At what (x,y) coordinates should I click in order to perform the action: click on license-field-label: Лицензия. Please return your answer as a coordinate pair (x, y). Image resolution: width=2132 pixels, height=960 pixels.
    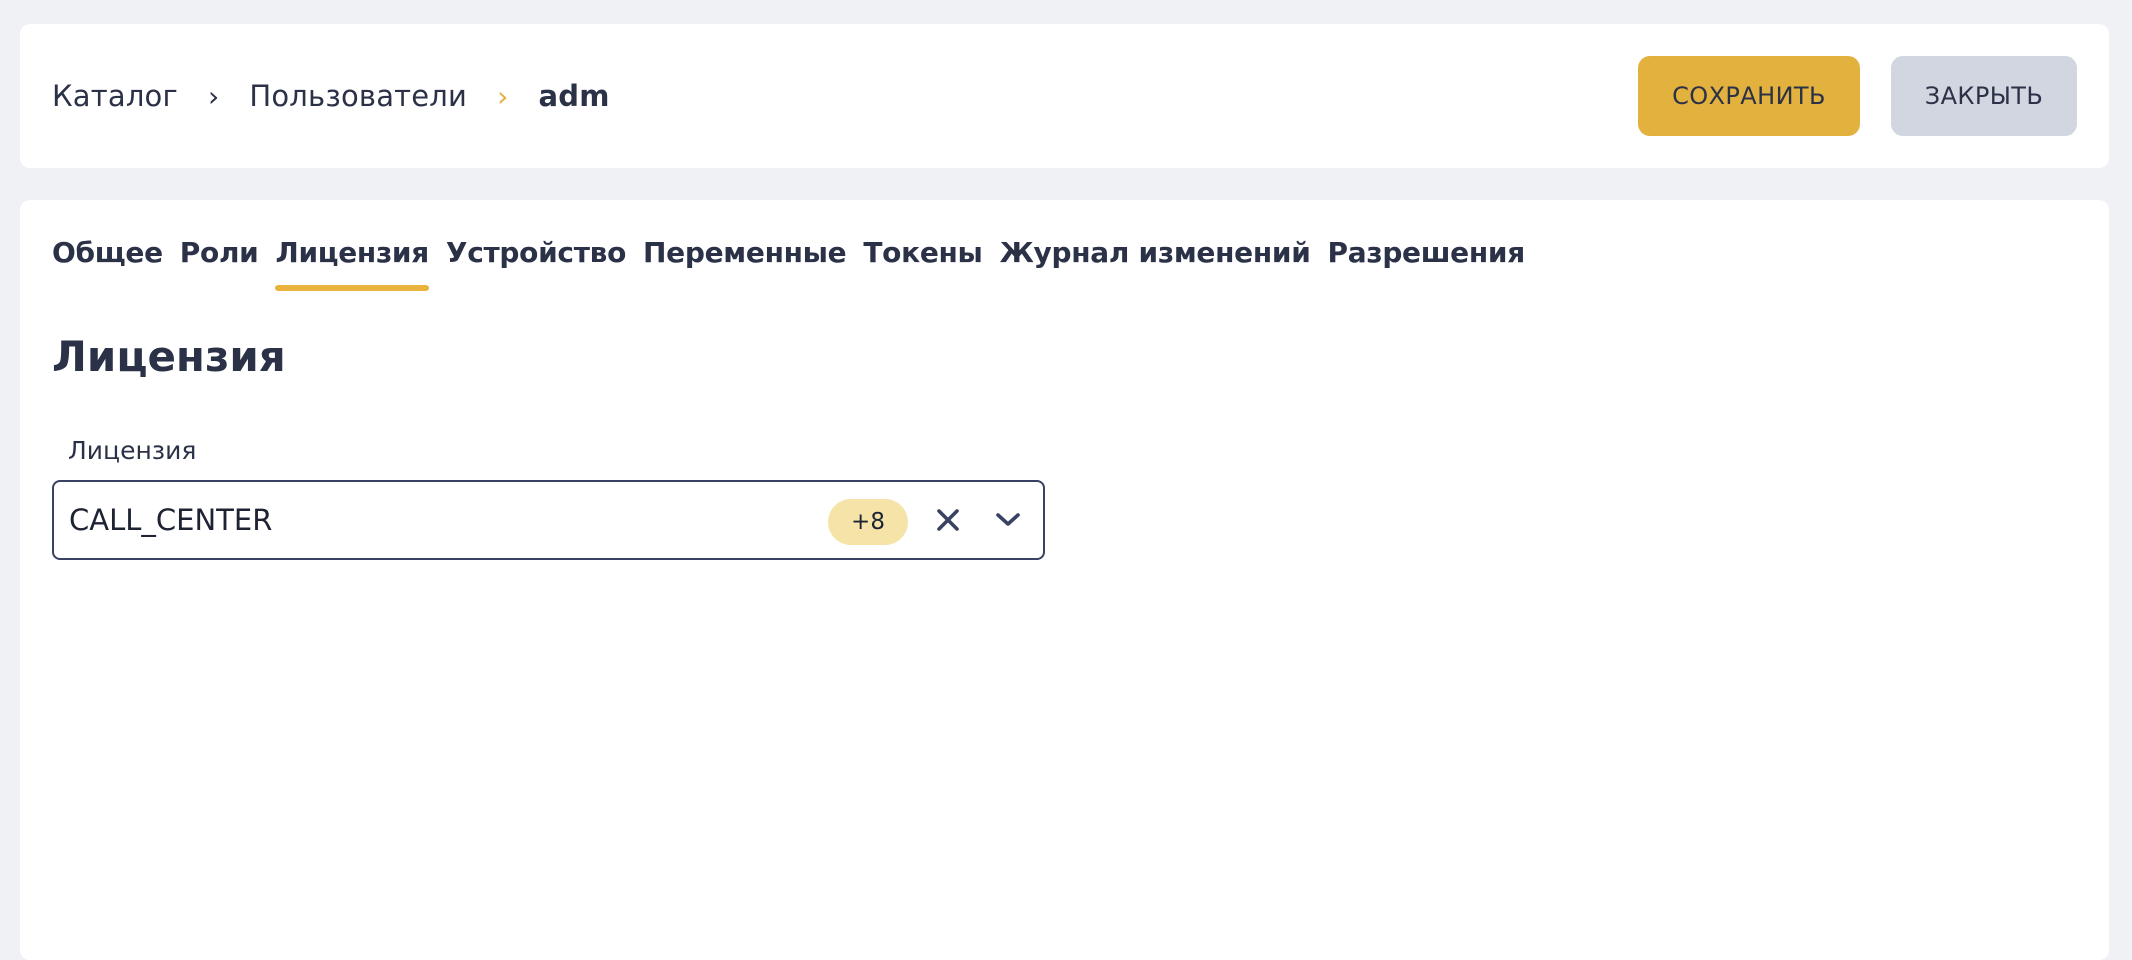
    Looking at the image, I should click on (132, 450).